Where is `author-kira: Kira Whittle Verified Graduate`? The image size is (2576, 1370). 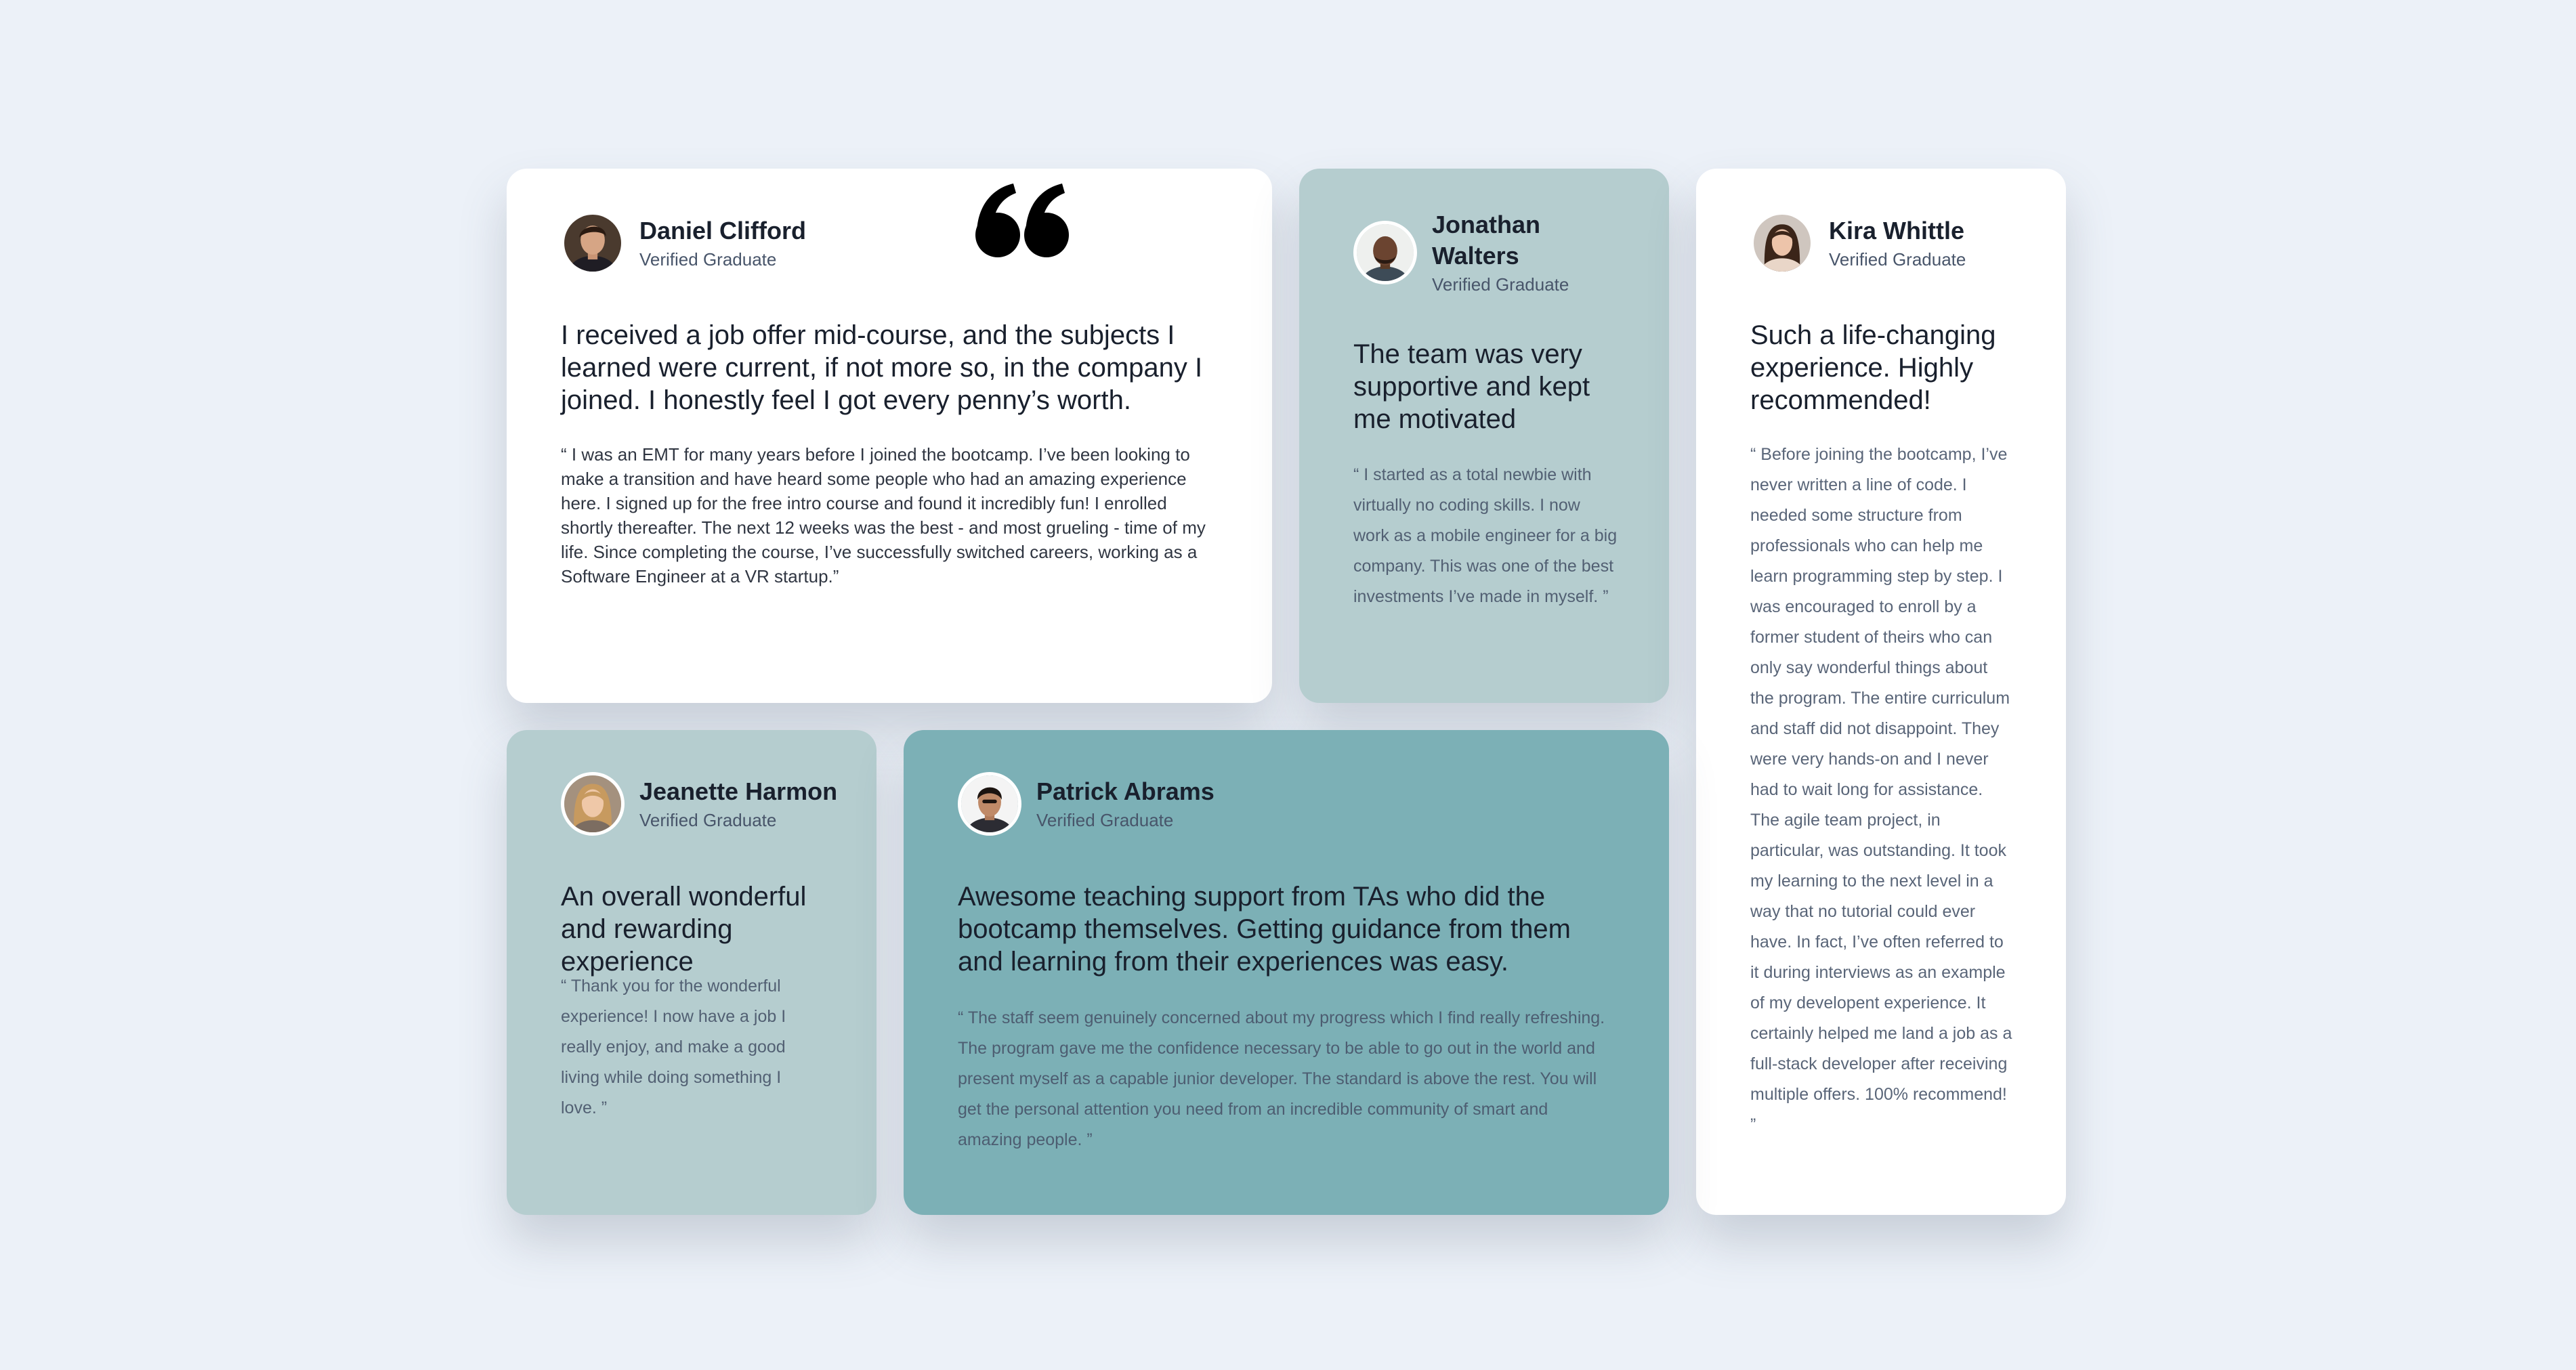
author-kira: Kira Whittle Verified Graduate is located at coordinates (1858, 243).